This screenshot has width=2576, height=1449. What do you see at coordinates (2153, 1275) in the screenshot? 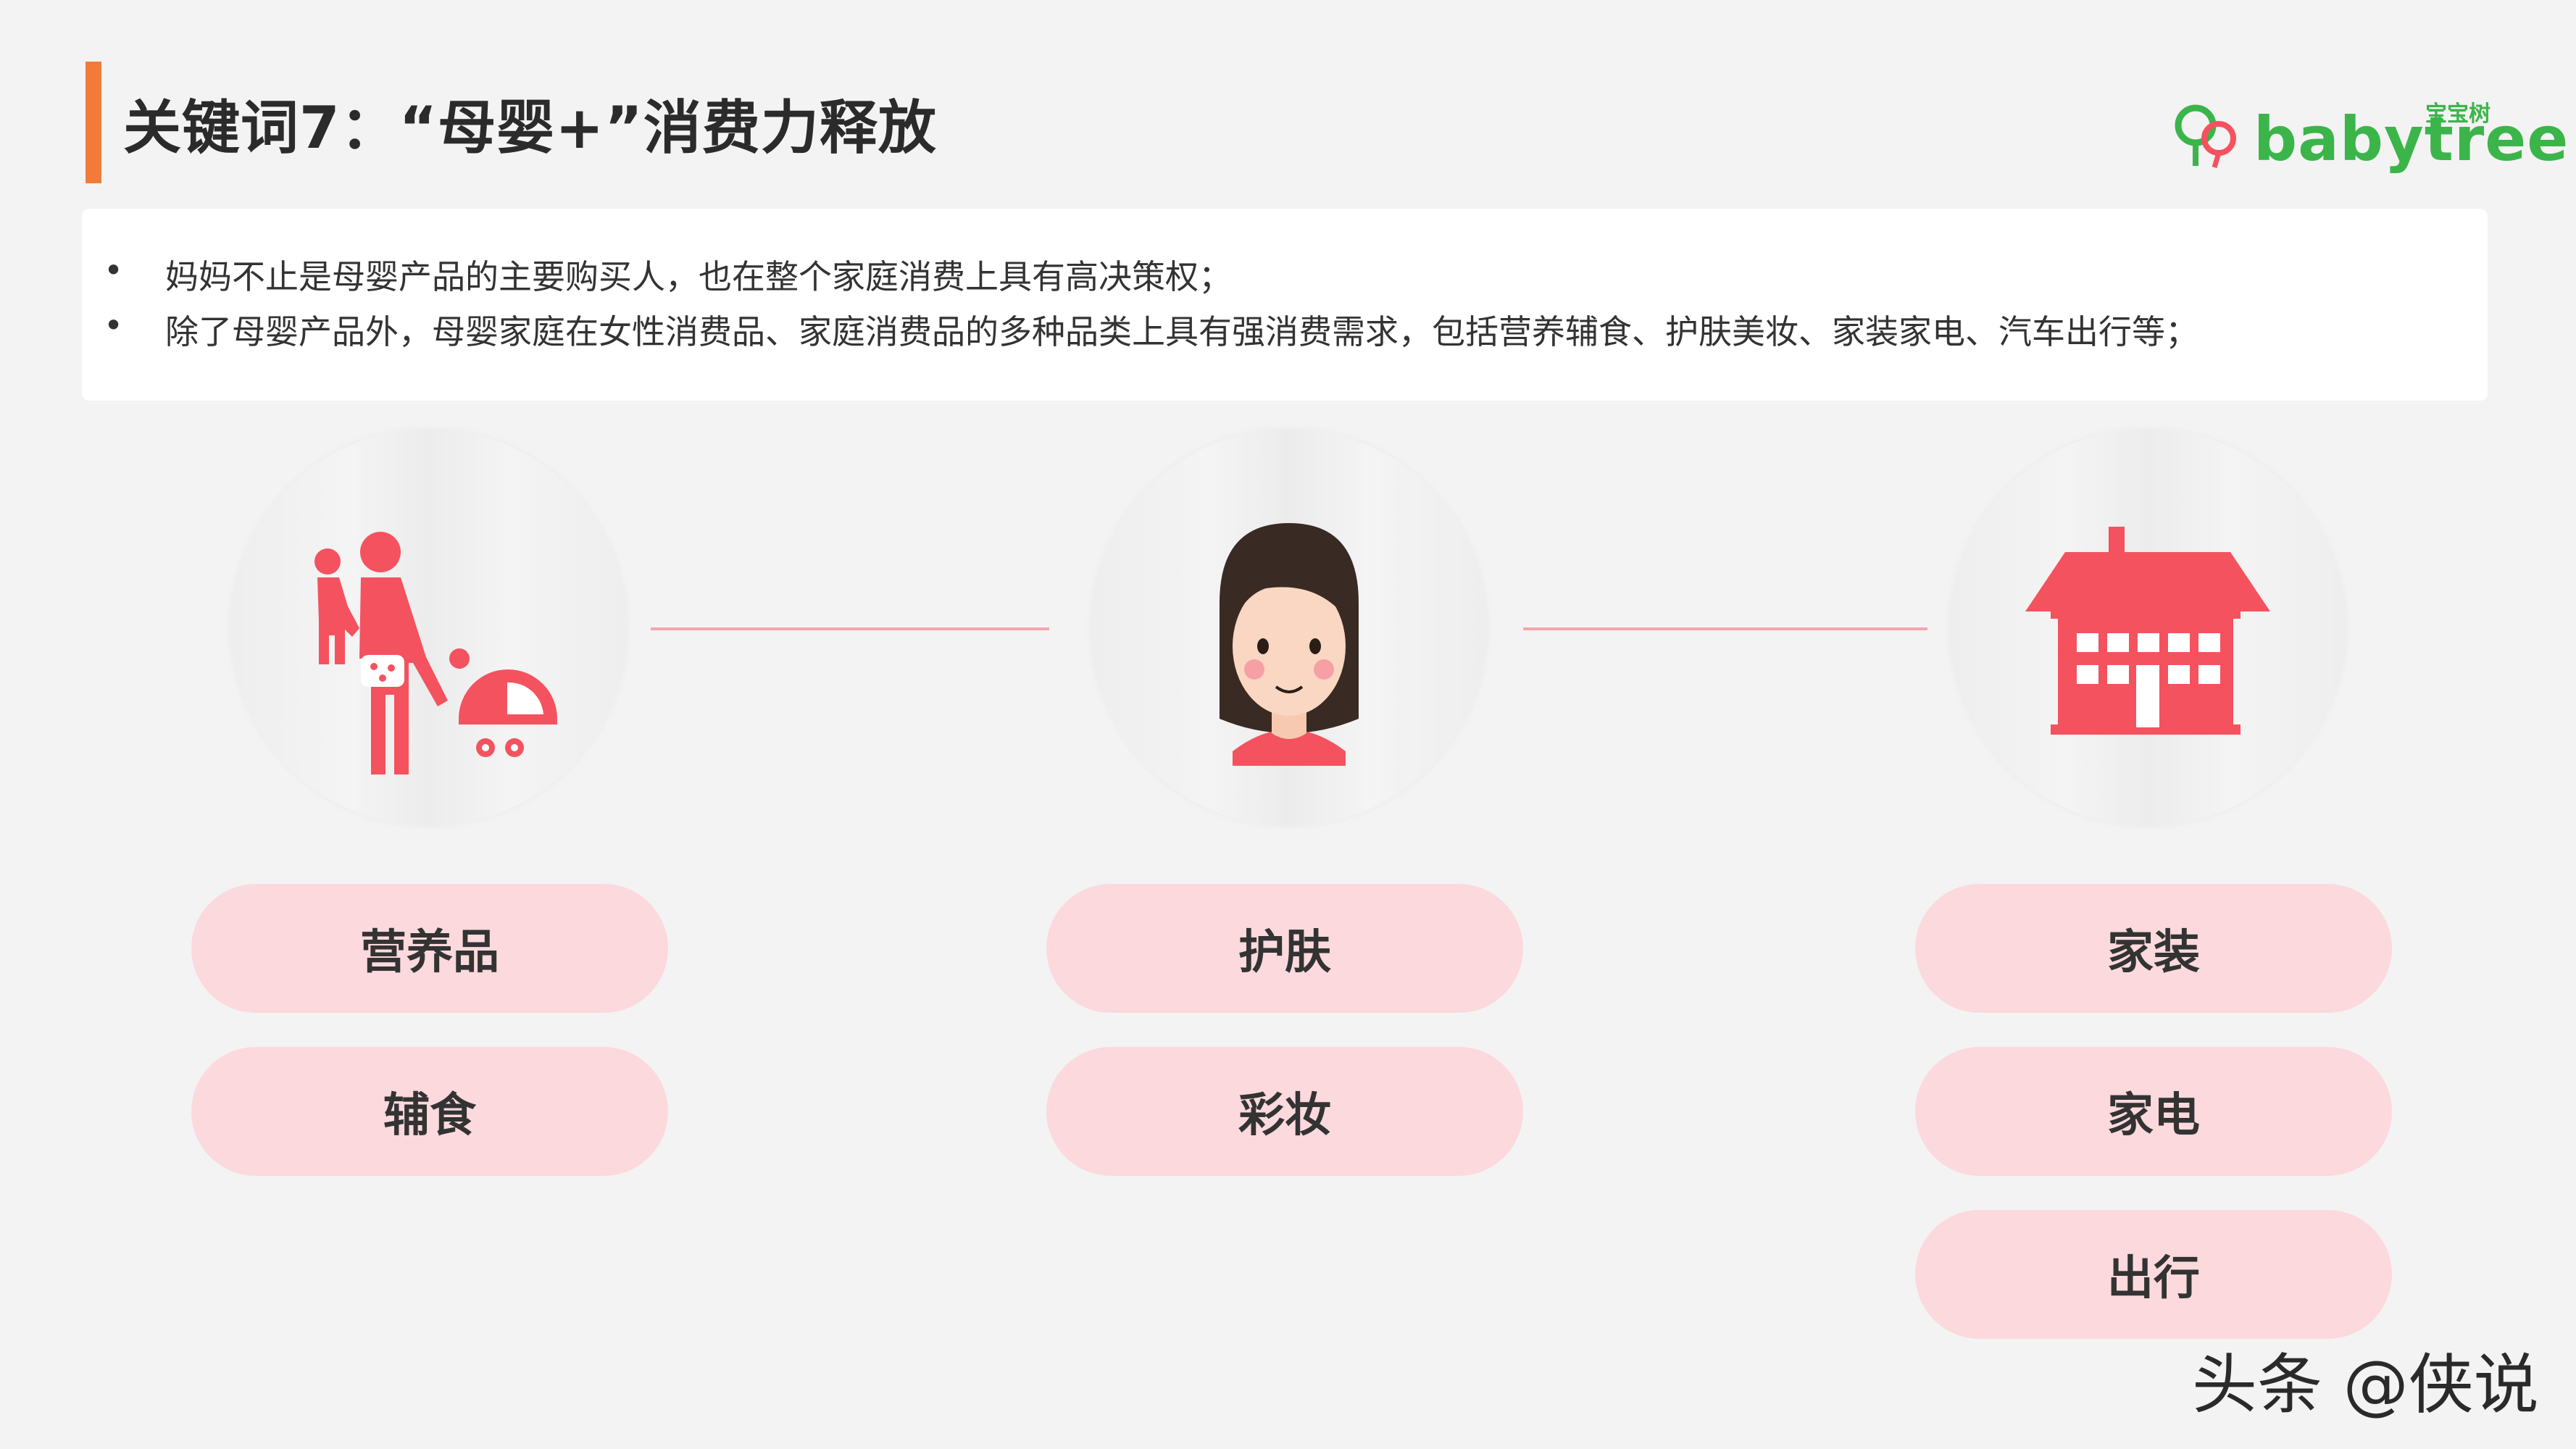
I see `tag-pill: 出行` at bounding box center [2153, 1275].